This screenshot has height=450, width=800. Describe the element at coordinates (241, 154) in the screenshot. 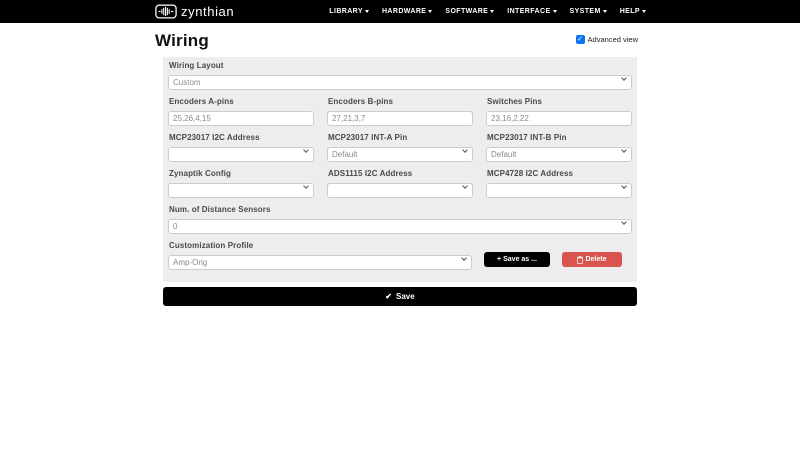

I see `mcp23017-i2c-select` at that location.